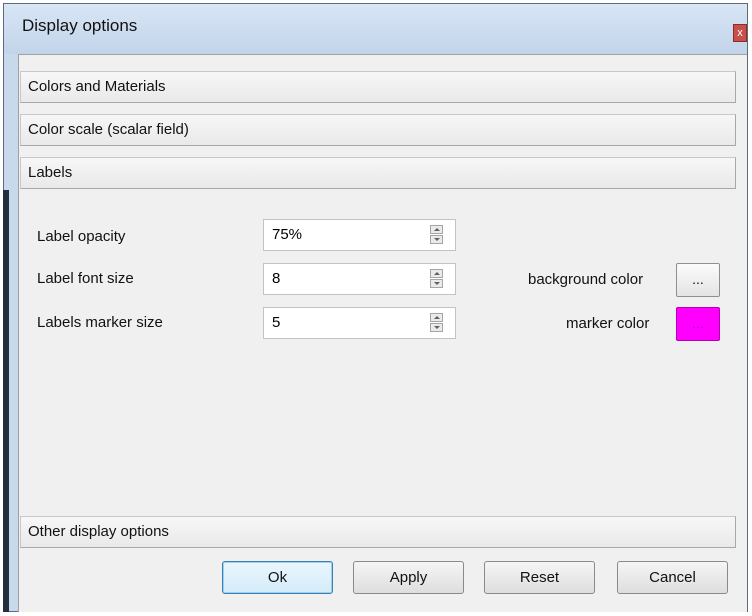 This screenshot has height=616, width=752. What do you see at coordinates (276, 278) in the screenshot?
I see `label-font-size-value: 8` at bounding box center [276, 278].